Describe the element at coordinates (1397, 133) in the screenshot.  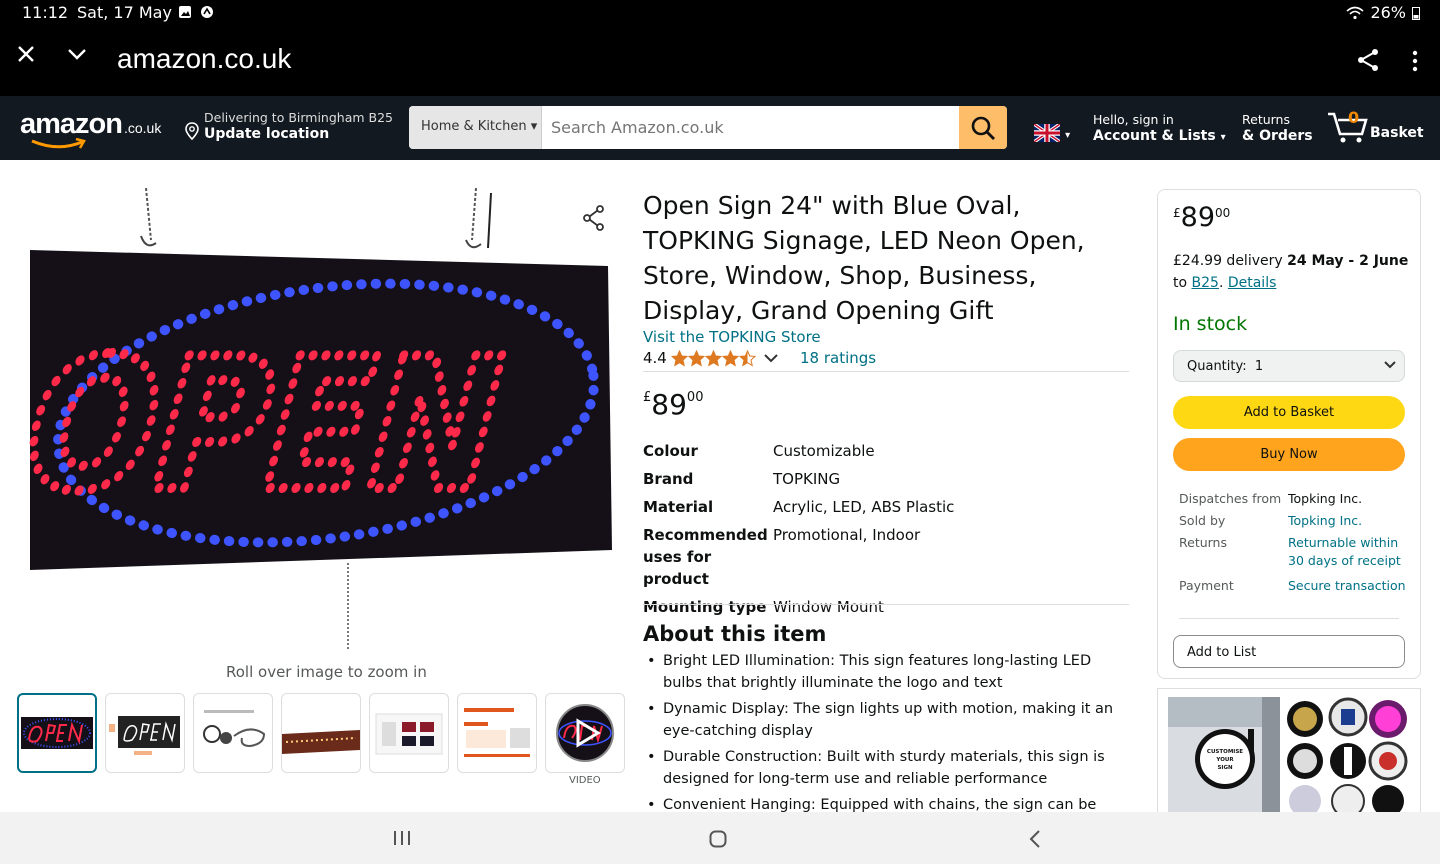
I see `basket-label: Basket` at that location.